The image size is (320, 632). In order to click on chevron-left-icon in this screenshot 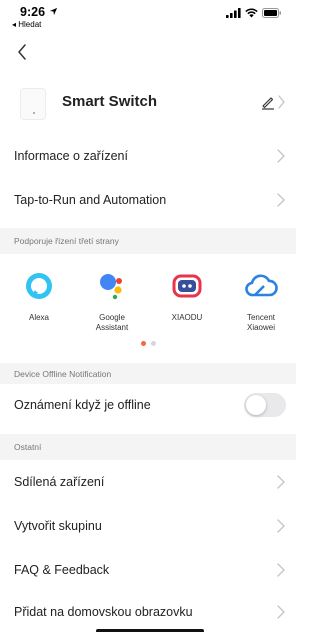, I will do `click(22, 52)`.